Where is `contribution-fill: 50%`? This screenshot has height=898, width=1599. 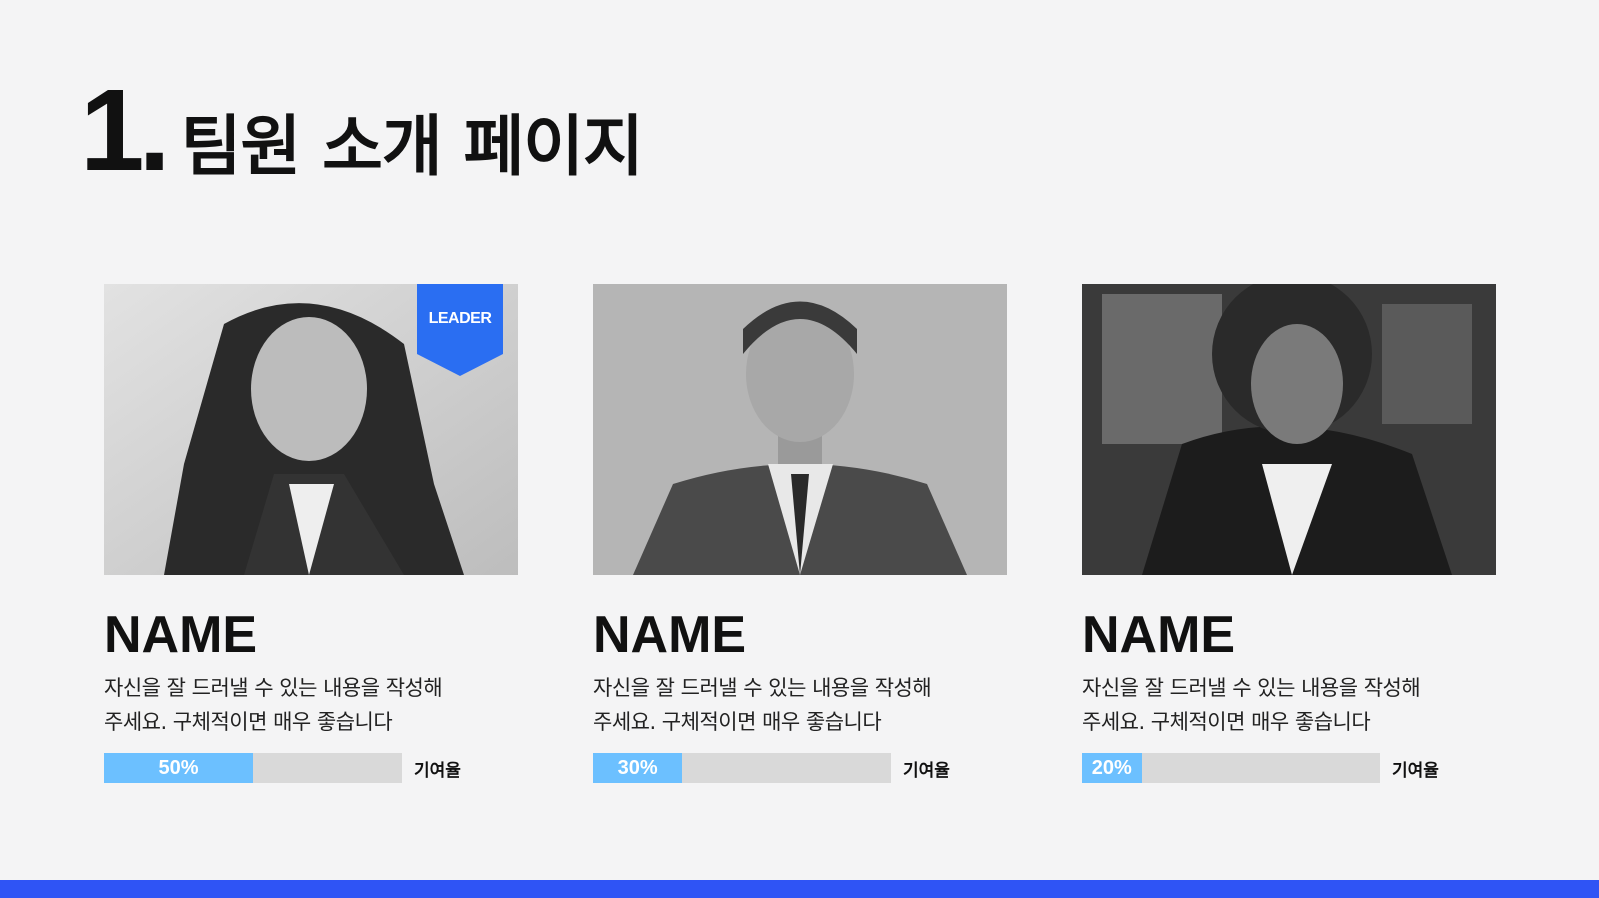
contribution-fill: 50% is located at coordinates (178, 768).